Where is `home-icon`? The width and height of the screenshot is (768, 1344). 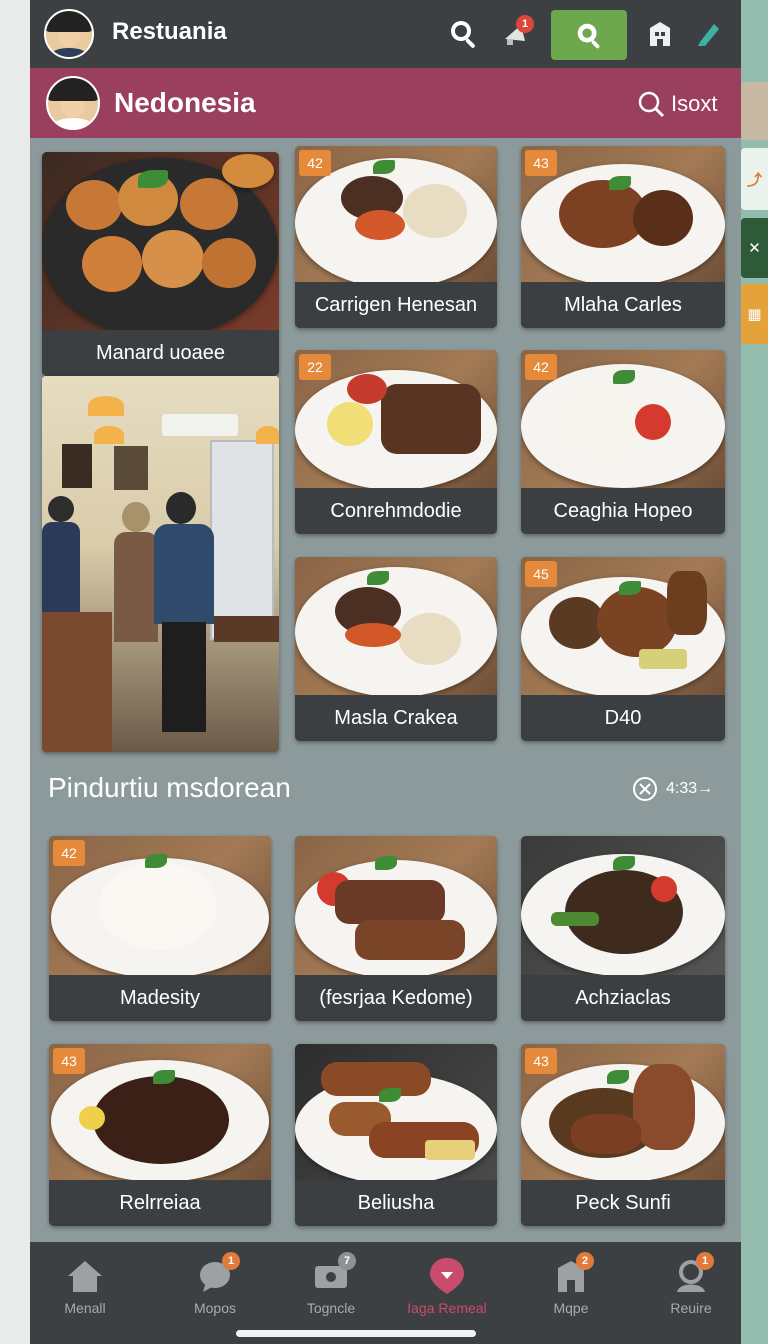 home-icon is located at coordinates (85, 1276).